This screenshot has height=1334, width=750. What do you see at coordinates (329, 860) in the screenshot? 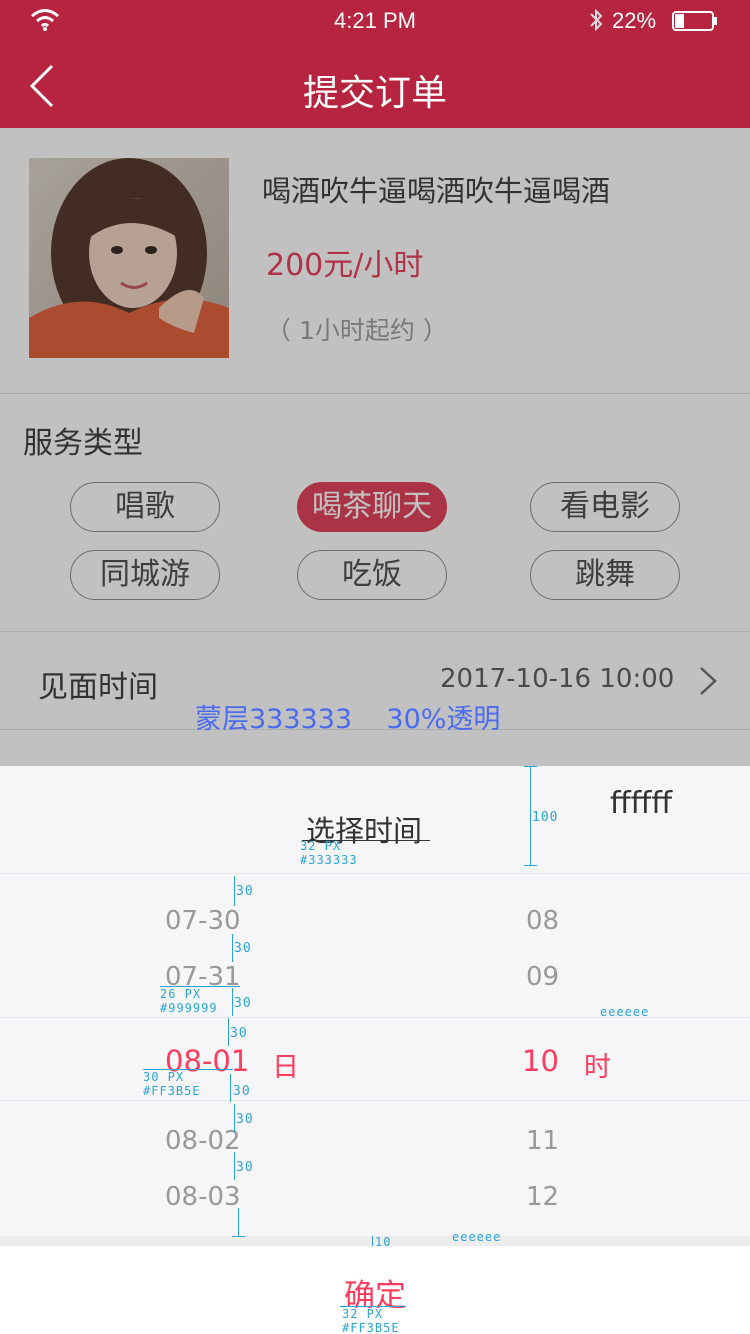
I see `title-color-annotation: #333333` at bounding box center [329, 860].